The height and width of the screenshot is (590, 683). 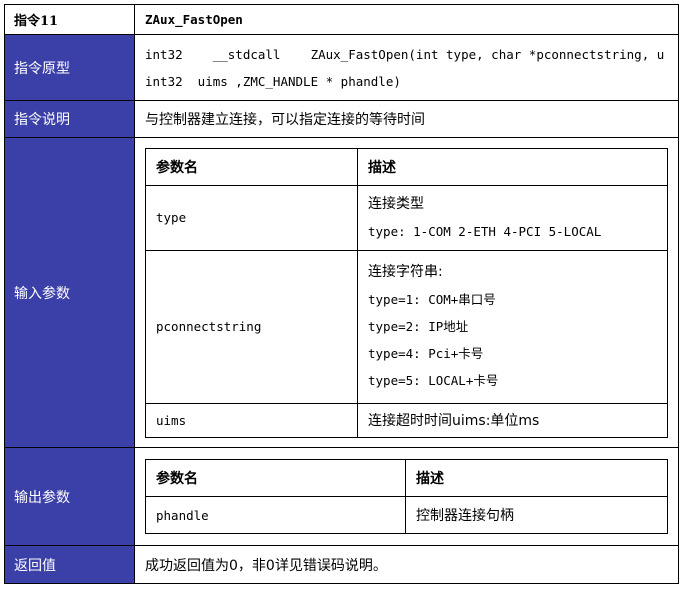 I want to click on desc-line: 连接类型, so click(x=396, y=203).